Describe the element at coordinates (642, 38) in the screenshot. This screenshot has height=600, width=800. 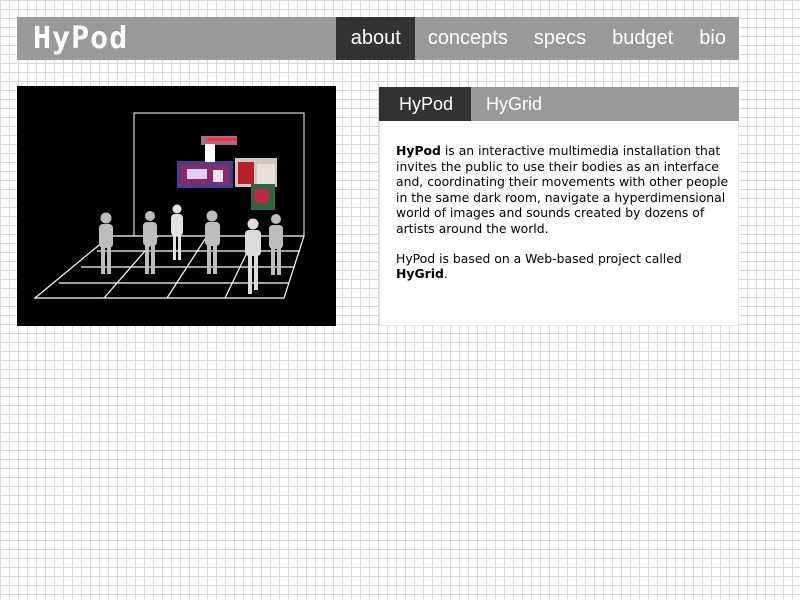
I see `nav-item-budget: budget` at that location.